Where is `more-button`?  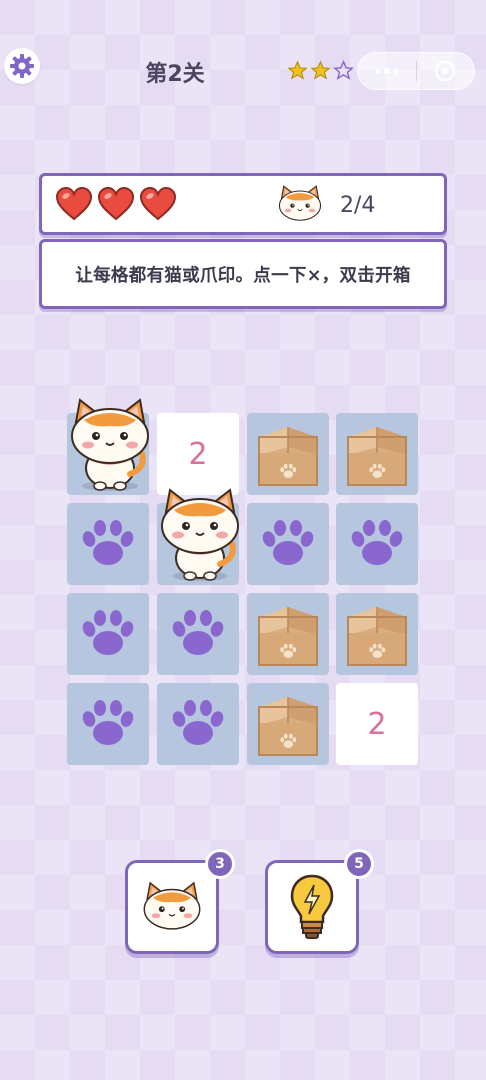
more-button is located at coordinates (387, 71).